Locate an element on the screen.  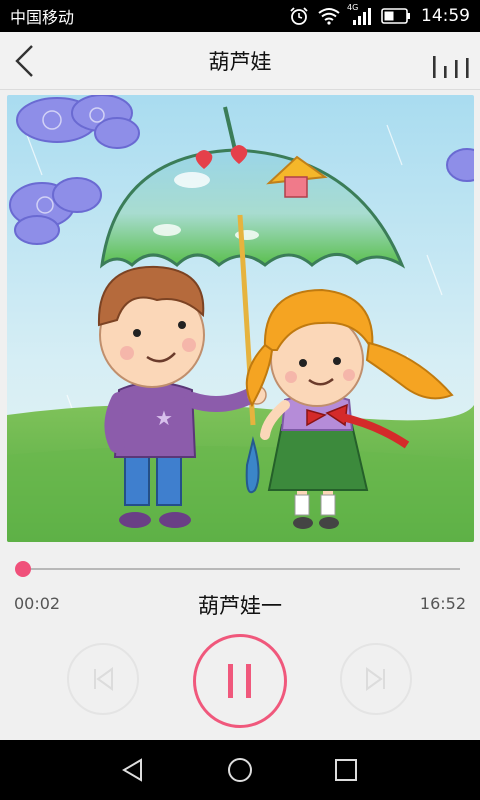
progress-slider is located at coordinates (237, 569).